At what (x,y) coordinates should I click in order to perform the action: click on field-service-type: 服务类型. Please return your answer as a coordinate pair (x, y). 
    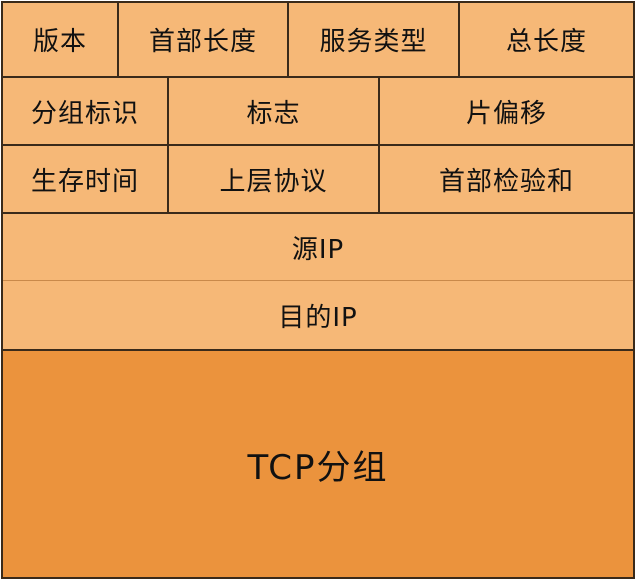
    Looking at the image, I should click on (374, 39).